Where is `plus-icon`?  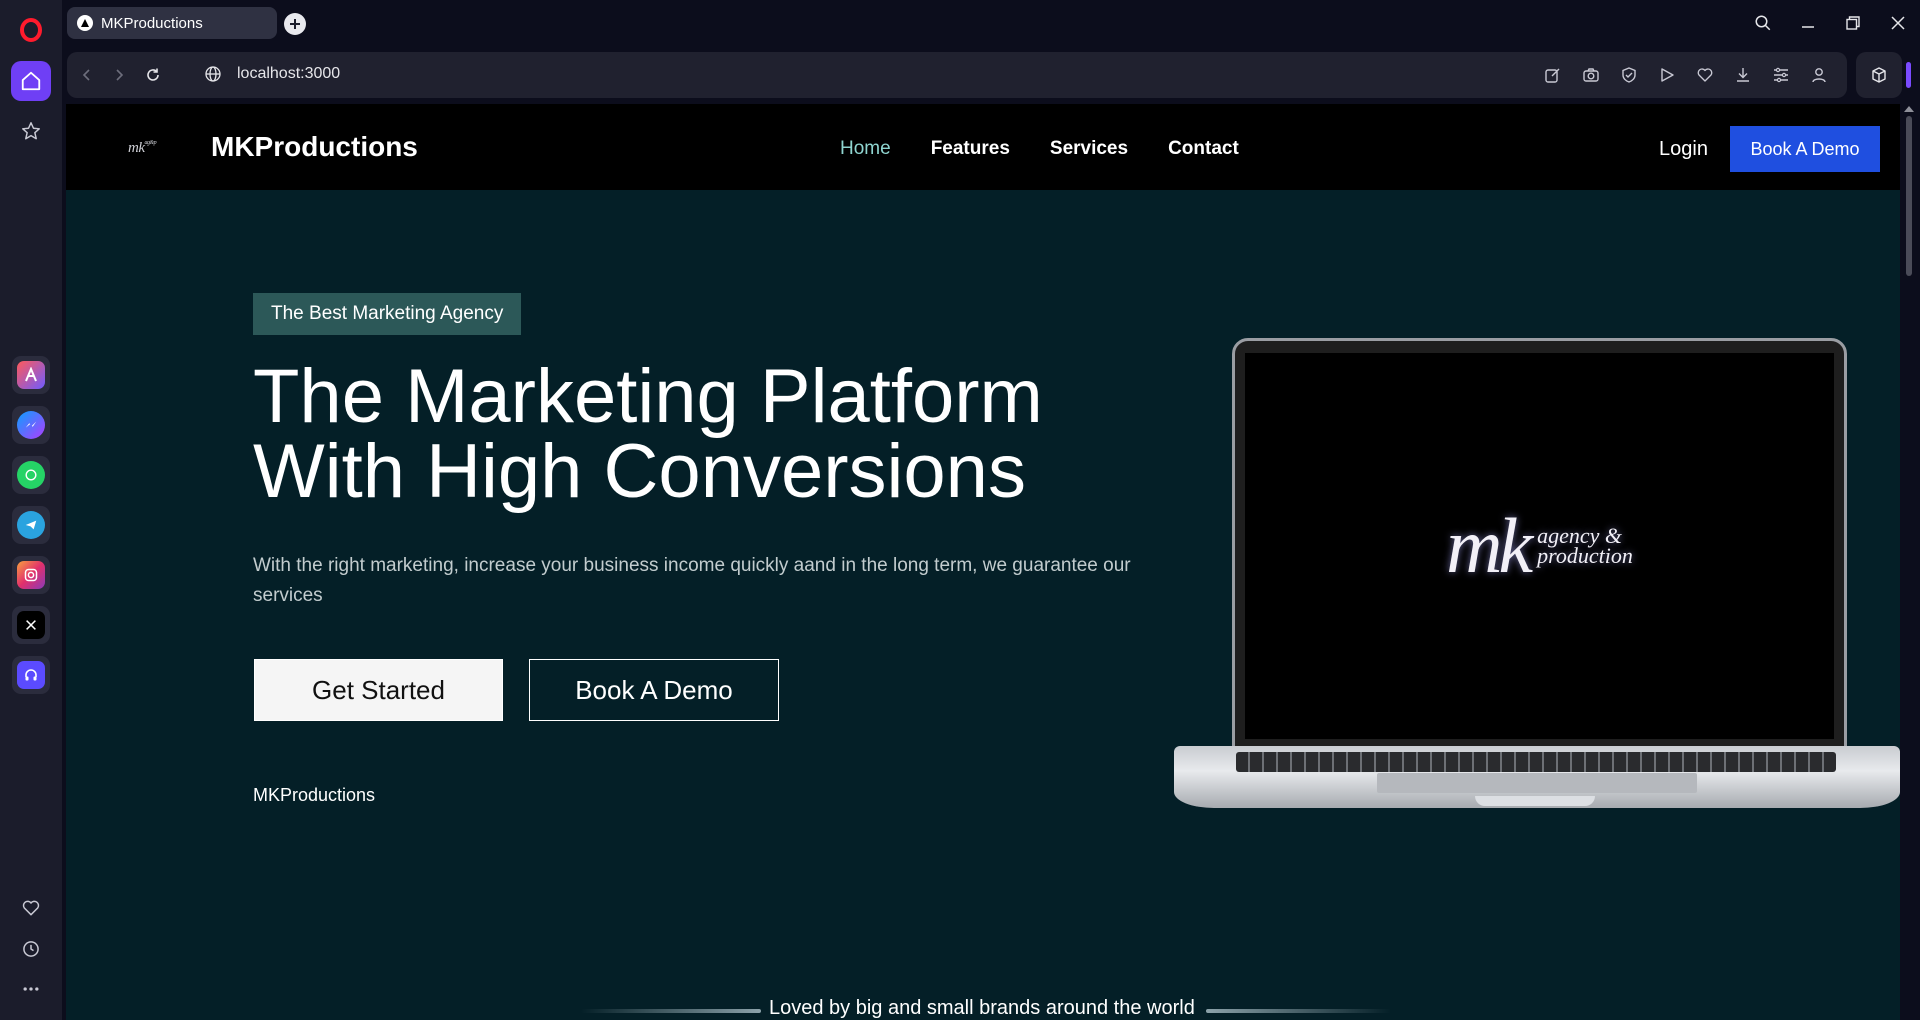 plus-icon is located at coordinates (295, 24).